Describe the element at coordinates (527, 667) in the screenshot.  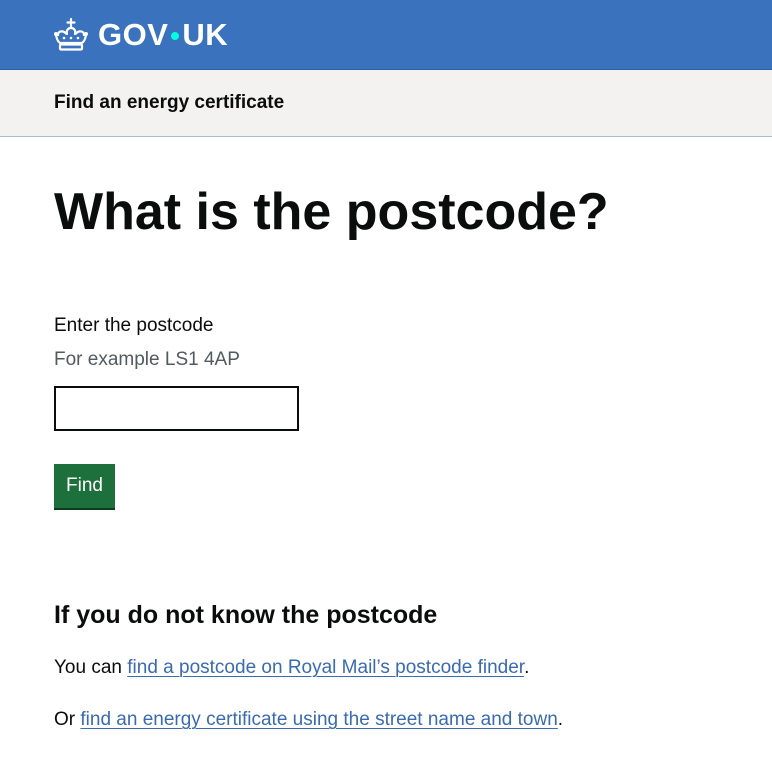
I see `para1-suffix: .` at that location.